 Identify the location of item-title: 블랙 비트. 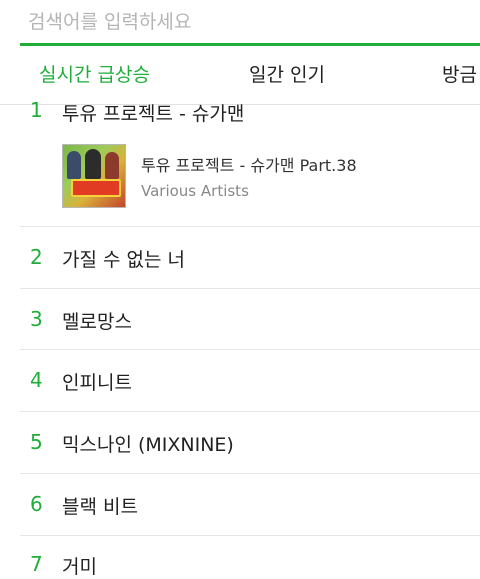
(100, 507).